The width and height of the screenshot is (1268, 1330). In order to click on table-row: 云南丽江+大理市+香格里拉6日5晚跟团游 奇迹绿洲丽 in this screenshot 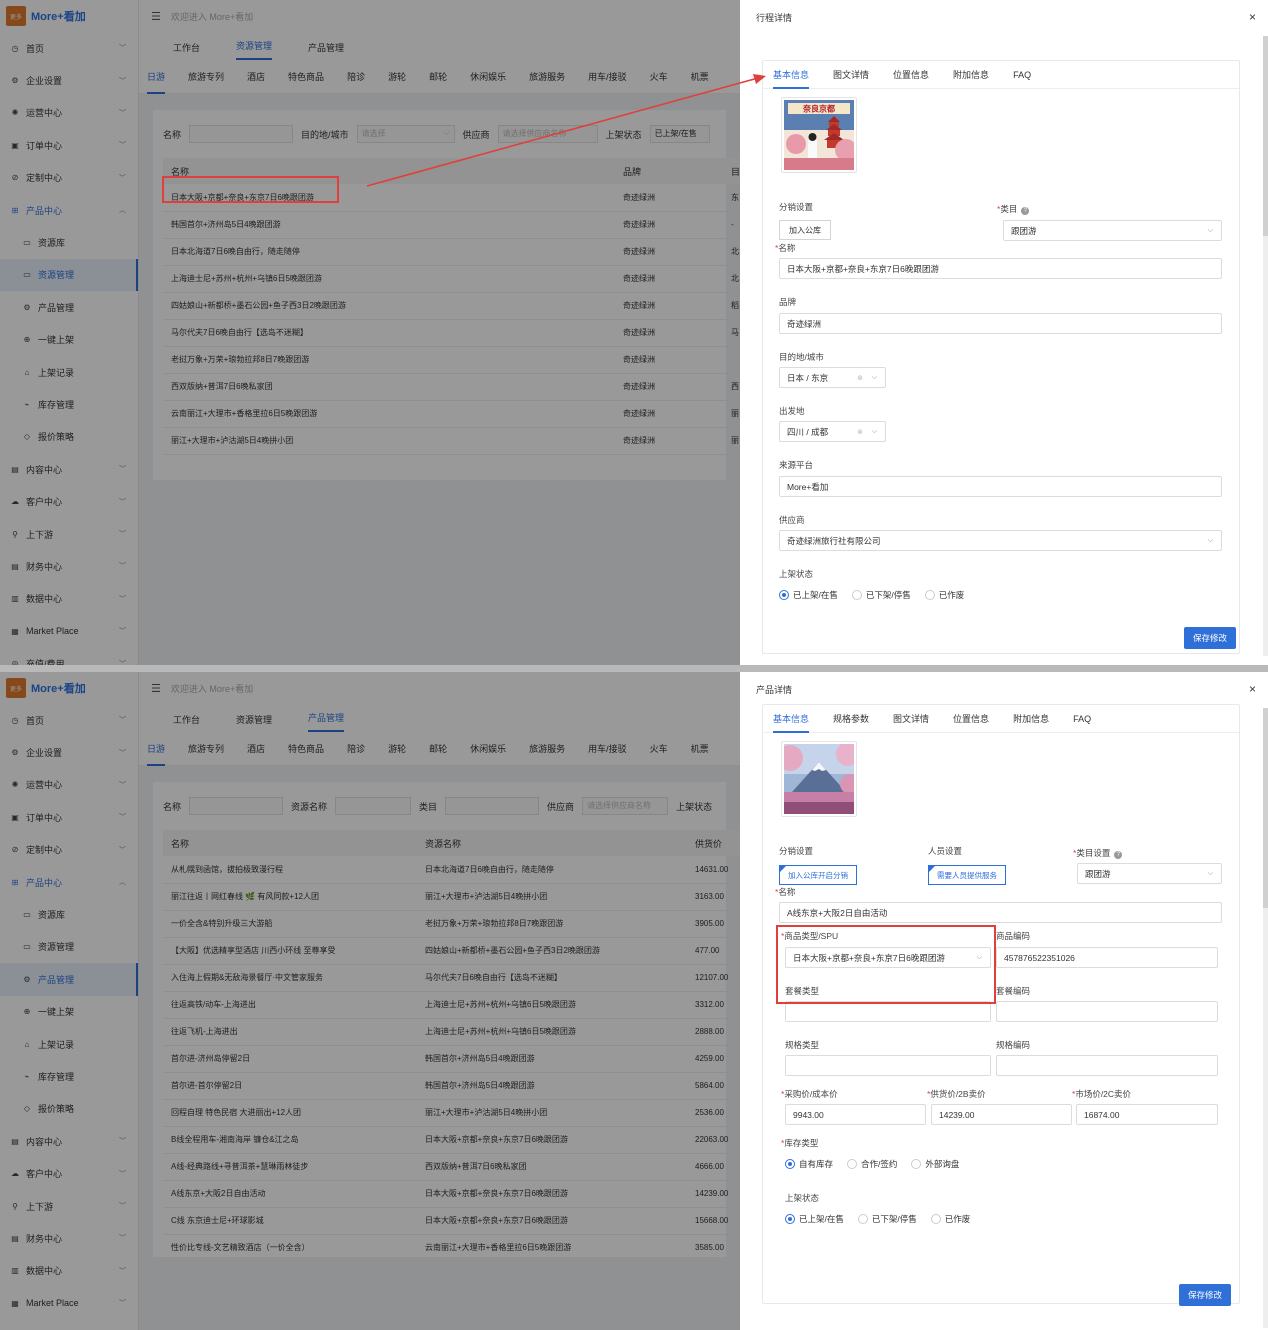, I will do `click(463, 414)`.